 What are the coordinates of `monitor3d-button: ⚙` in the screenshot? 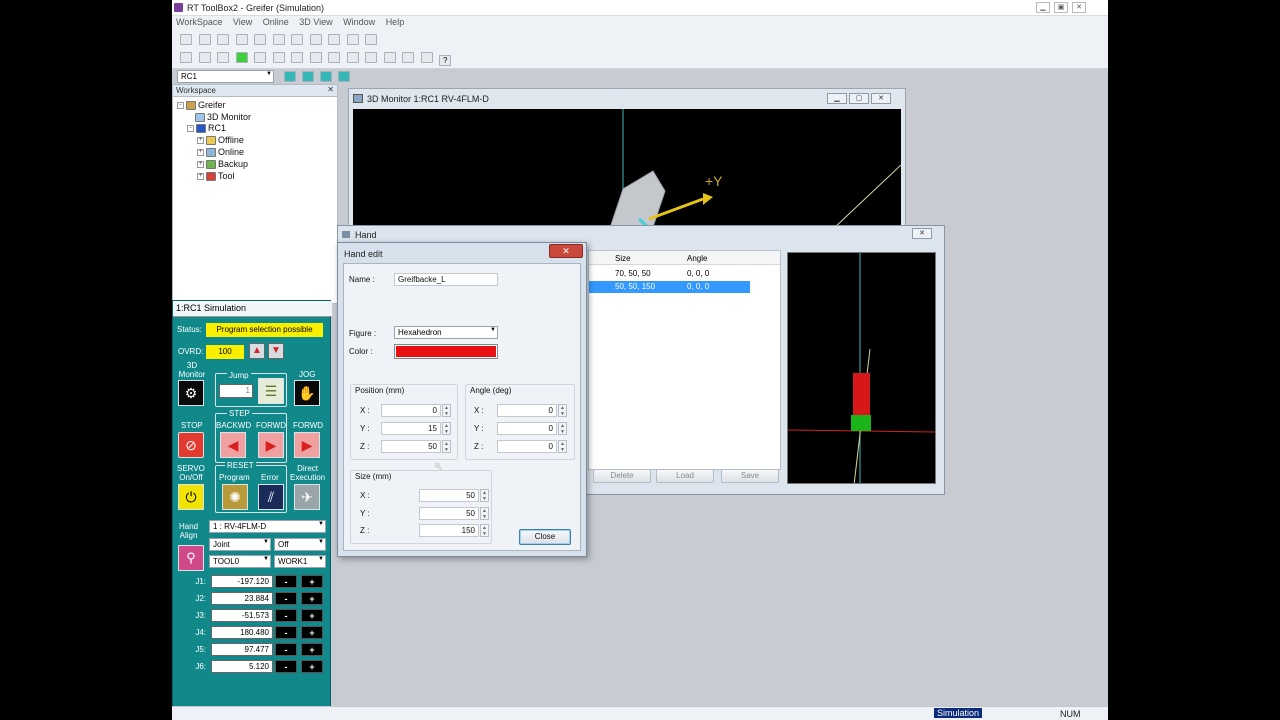 It's located at (191, 393).